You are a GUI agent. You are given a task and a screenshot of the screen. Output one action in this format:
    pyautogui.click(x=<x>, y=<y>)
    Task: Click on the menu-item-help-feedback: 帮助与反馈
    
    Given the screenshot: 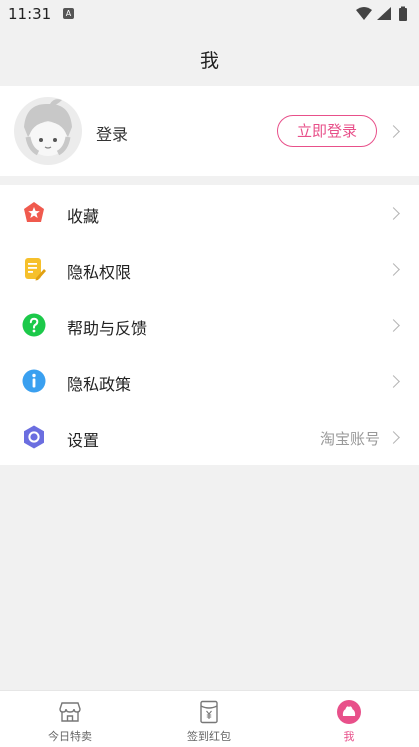 What is the action you would take?
    pyautogui.click(x=209, y=325)
    